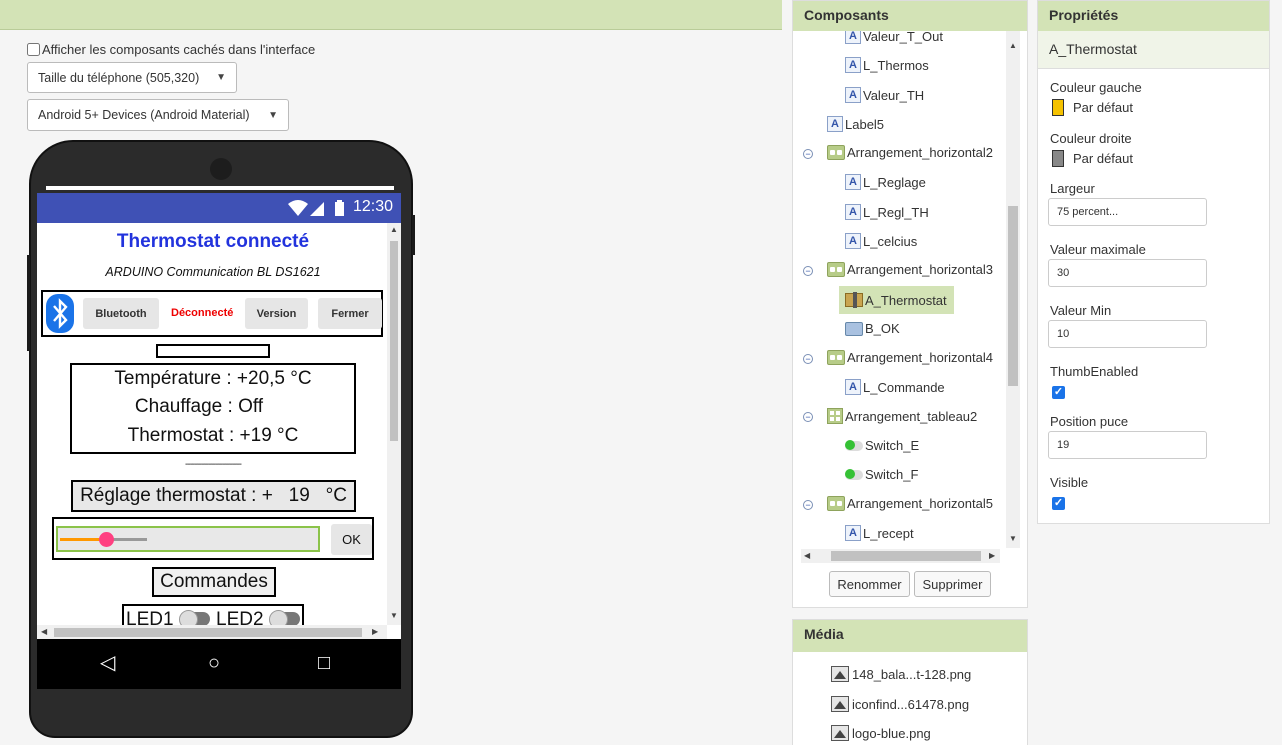 This screenshot has height=745, width=1282. Describe the element at coordinates (1127, 334) in the screenshot. I see `min-value-input: 10` at that location.